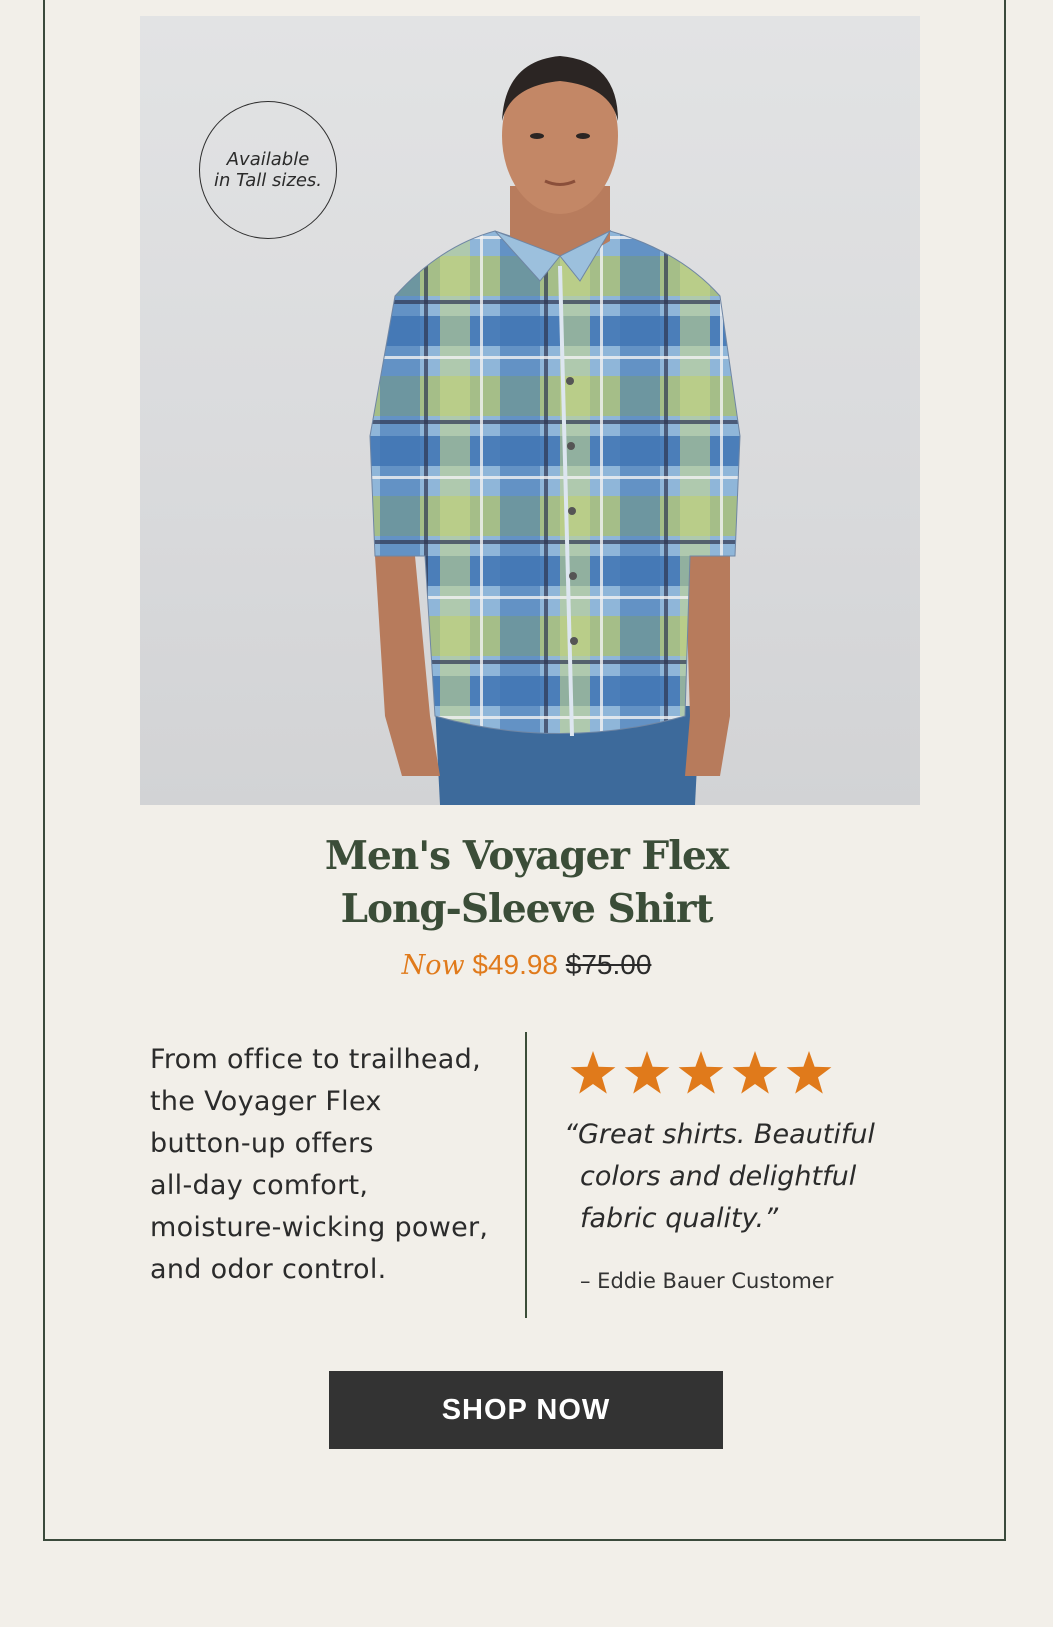 This screenshot has width=1053, height=1627. I want to click on description-line: the Voyager Flex, so click(266, 1101).